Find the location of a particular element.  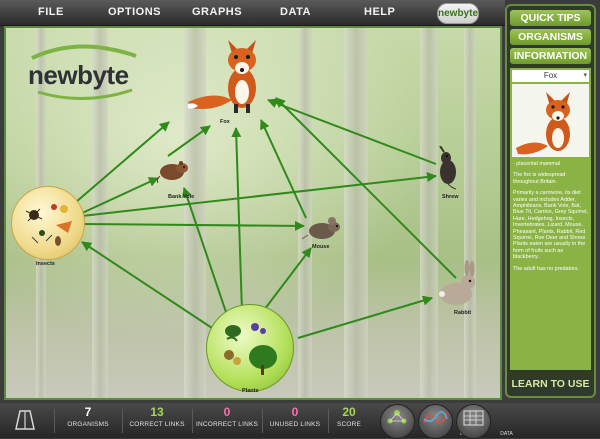

shrew-label: Shrew is located at coordinates (450, 197).